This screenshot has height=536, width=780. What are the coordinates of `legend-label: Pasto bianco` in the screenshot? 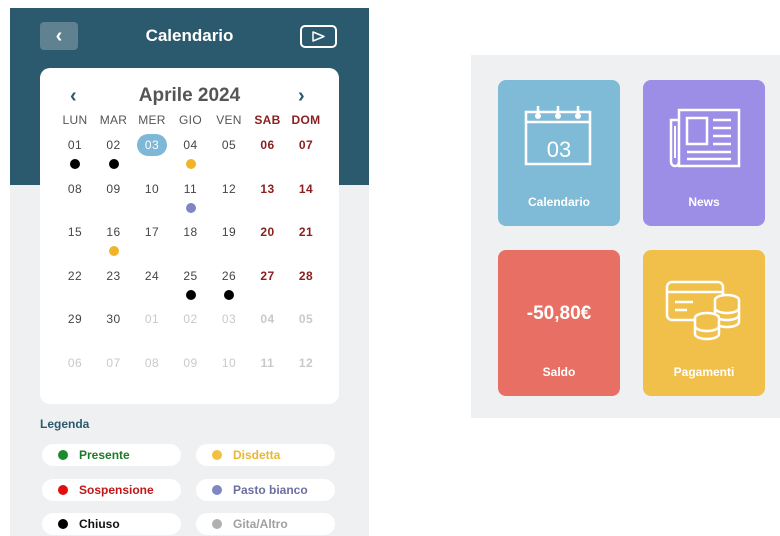 It's located at (270, 490).